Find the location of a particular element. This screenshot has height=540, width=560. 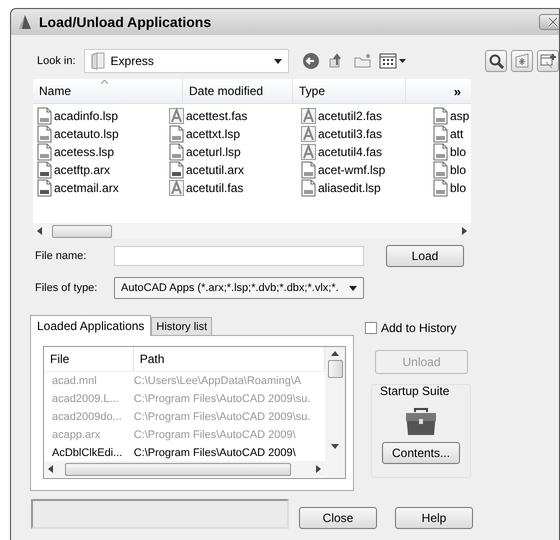

scroll-up-icon is located at coordinates (335, 353).